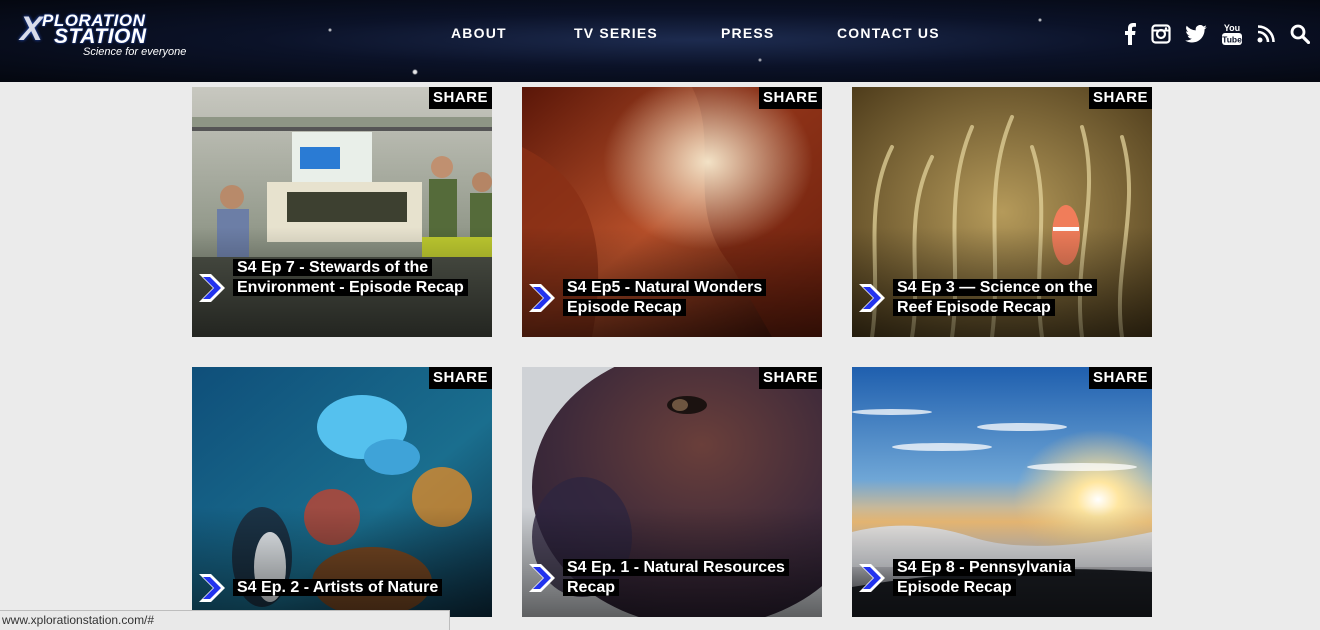 Image resolution: width=1320 pixels, height=630 pixels. I want to click on youtube-icon: You Tube, so click(1232, 34).